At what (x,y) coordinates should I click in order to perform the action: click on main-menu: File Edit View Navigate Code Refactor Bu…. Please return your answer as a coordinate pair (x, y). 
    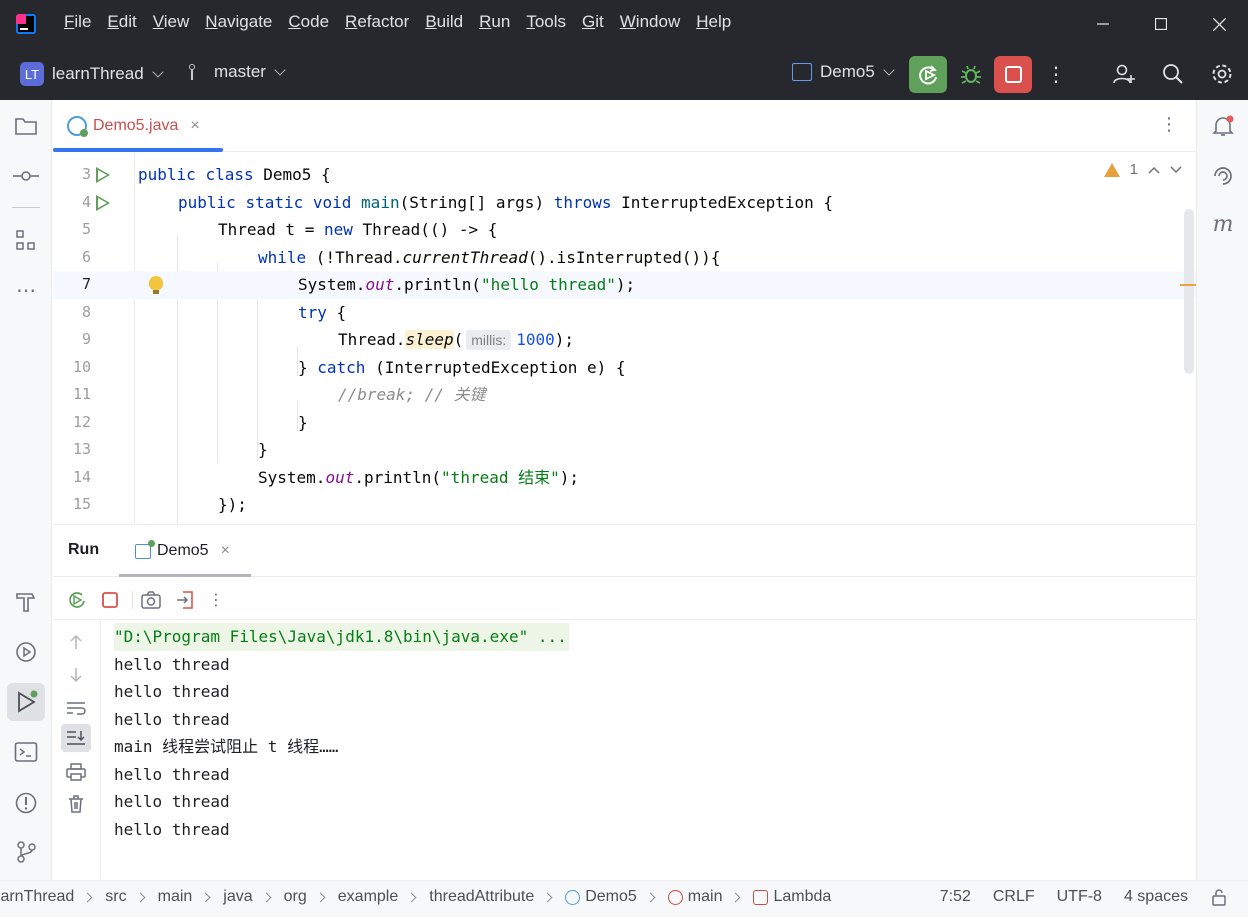
    Looking at the image, I should click on (405, 22).